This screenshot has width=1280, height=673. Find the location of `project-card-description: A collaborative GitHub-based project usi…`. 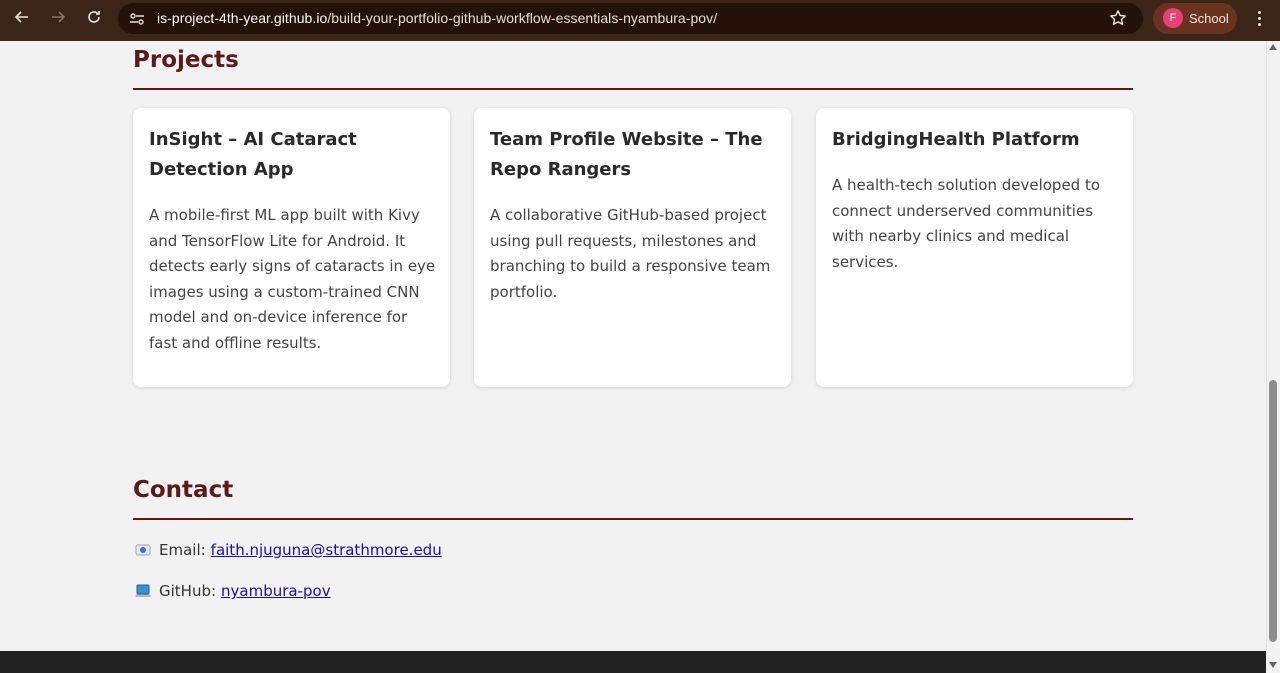

project-card-description: A collaborative GitHub-based project usi… is located at coordinates (630, 253).